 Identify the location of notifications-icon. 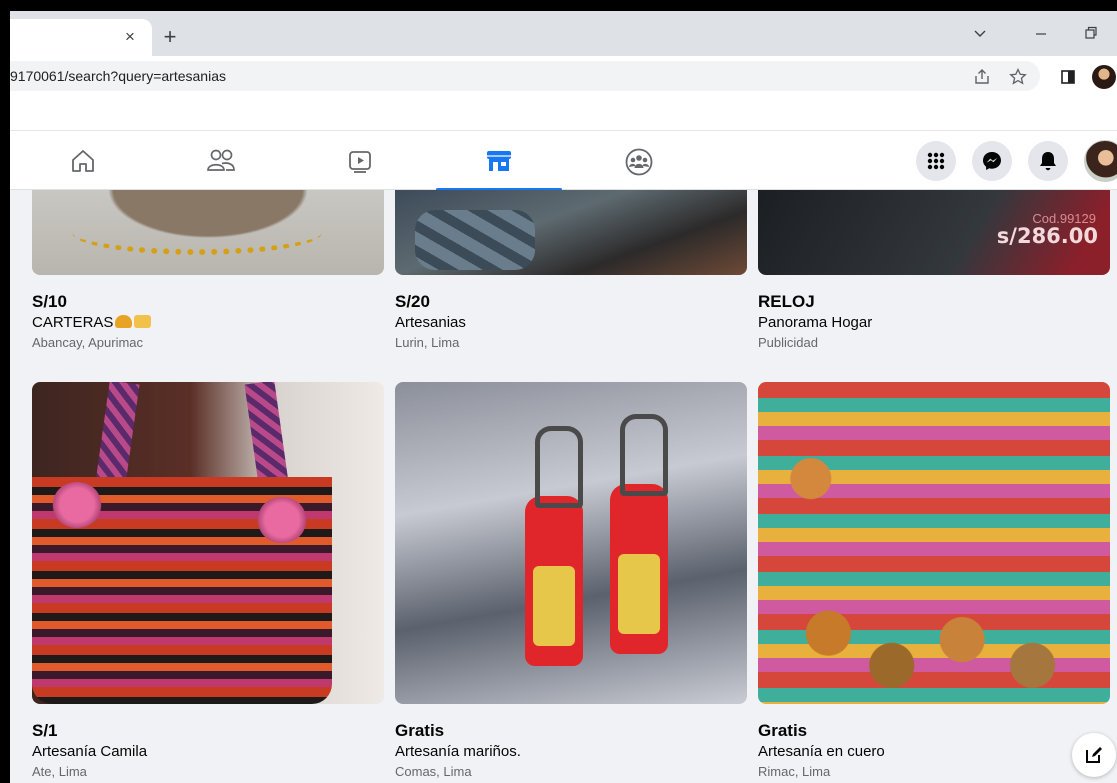
(1048, 161).